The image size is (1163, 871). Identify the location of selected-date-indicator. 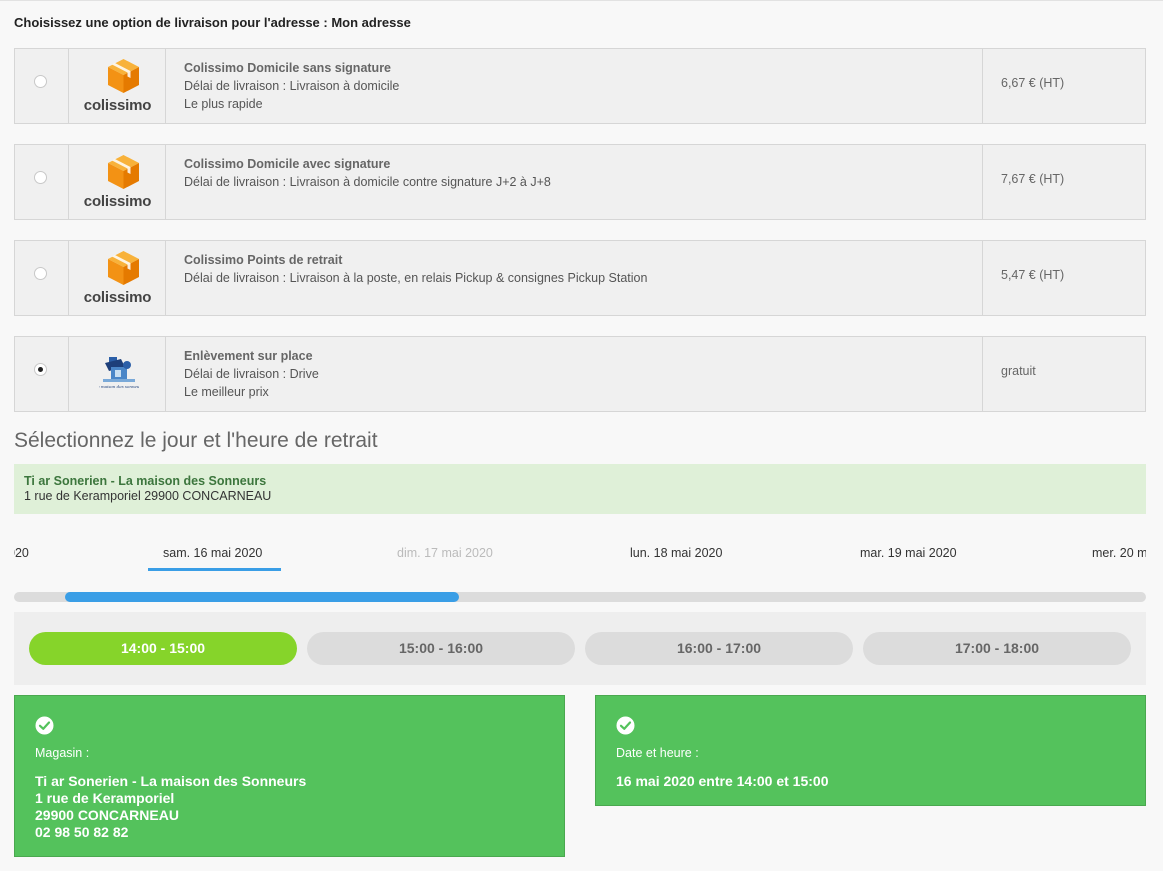
(214, 569).